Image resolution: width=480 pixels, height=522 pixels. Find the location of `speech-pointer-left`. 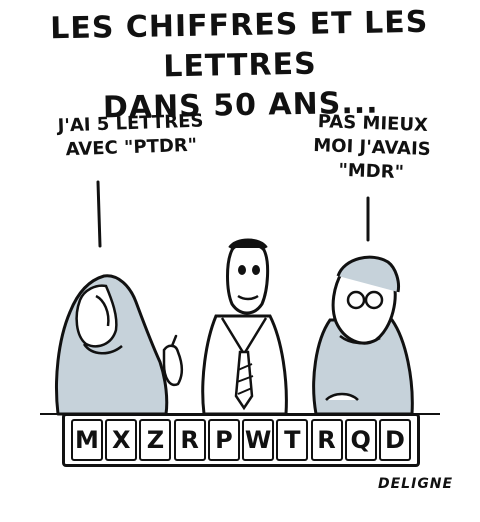

speech-pointer-left is located at coordinates (99, 214).